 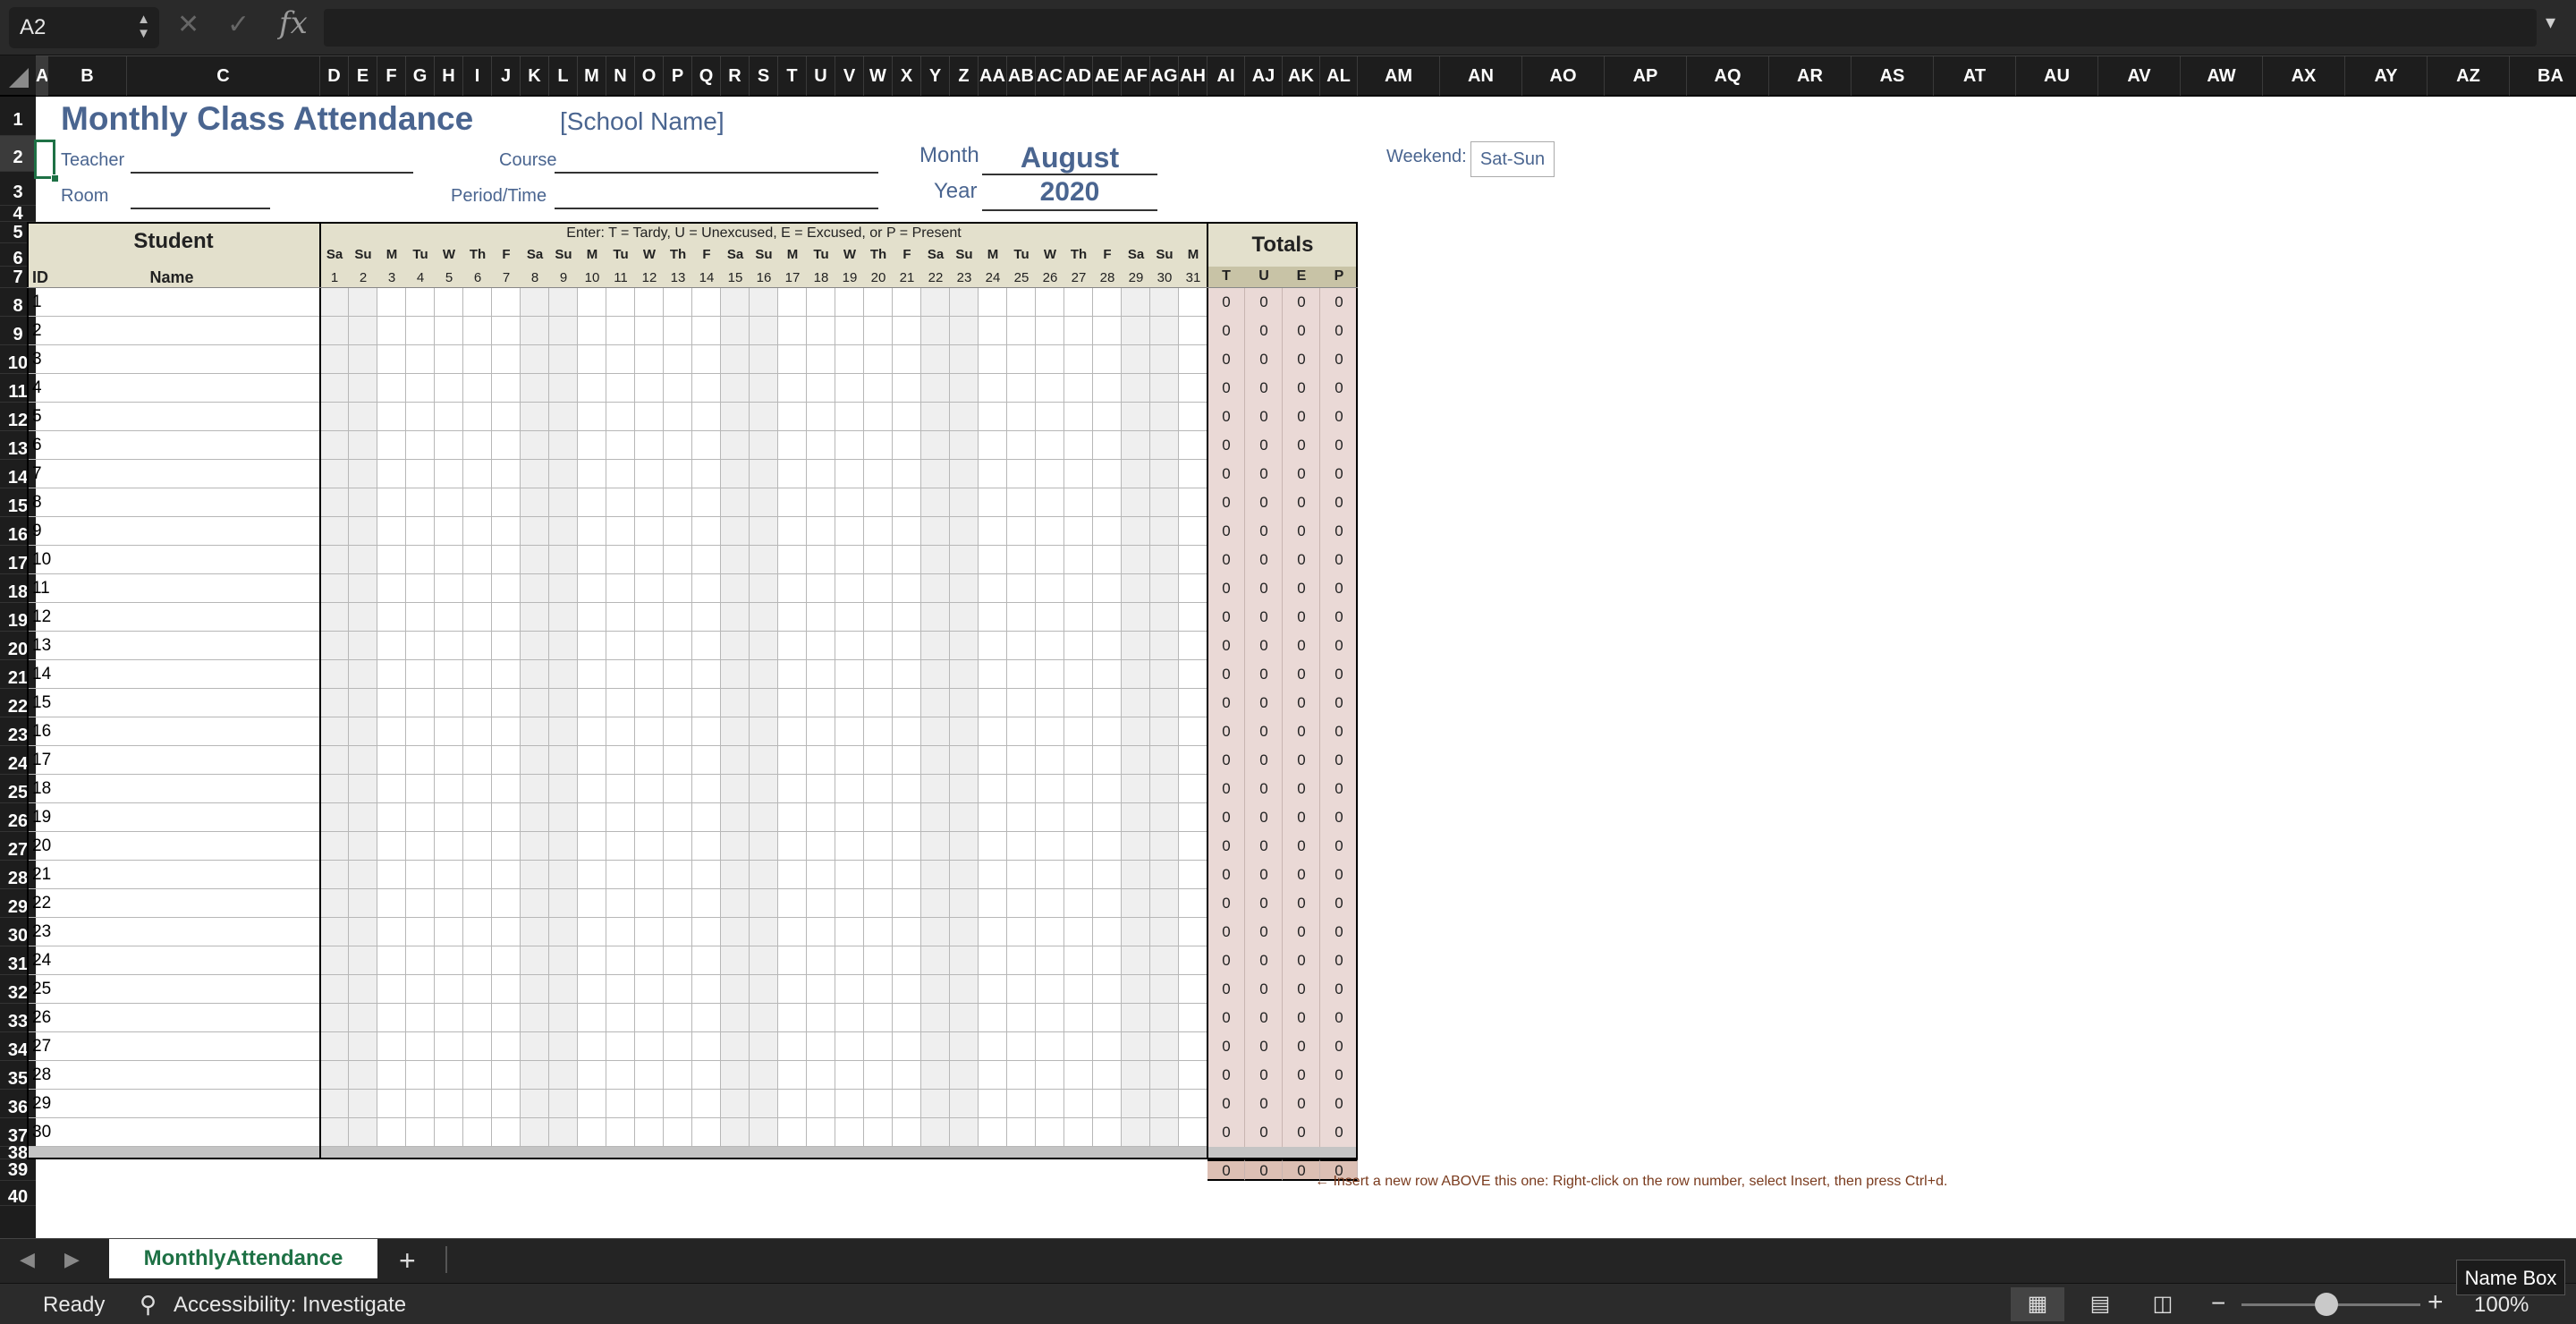 What do you see at coordinates (293, 23) in the screenshot?
I see `insert-function-icon: fx` at bounding box center [293, 23].